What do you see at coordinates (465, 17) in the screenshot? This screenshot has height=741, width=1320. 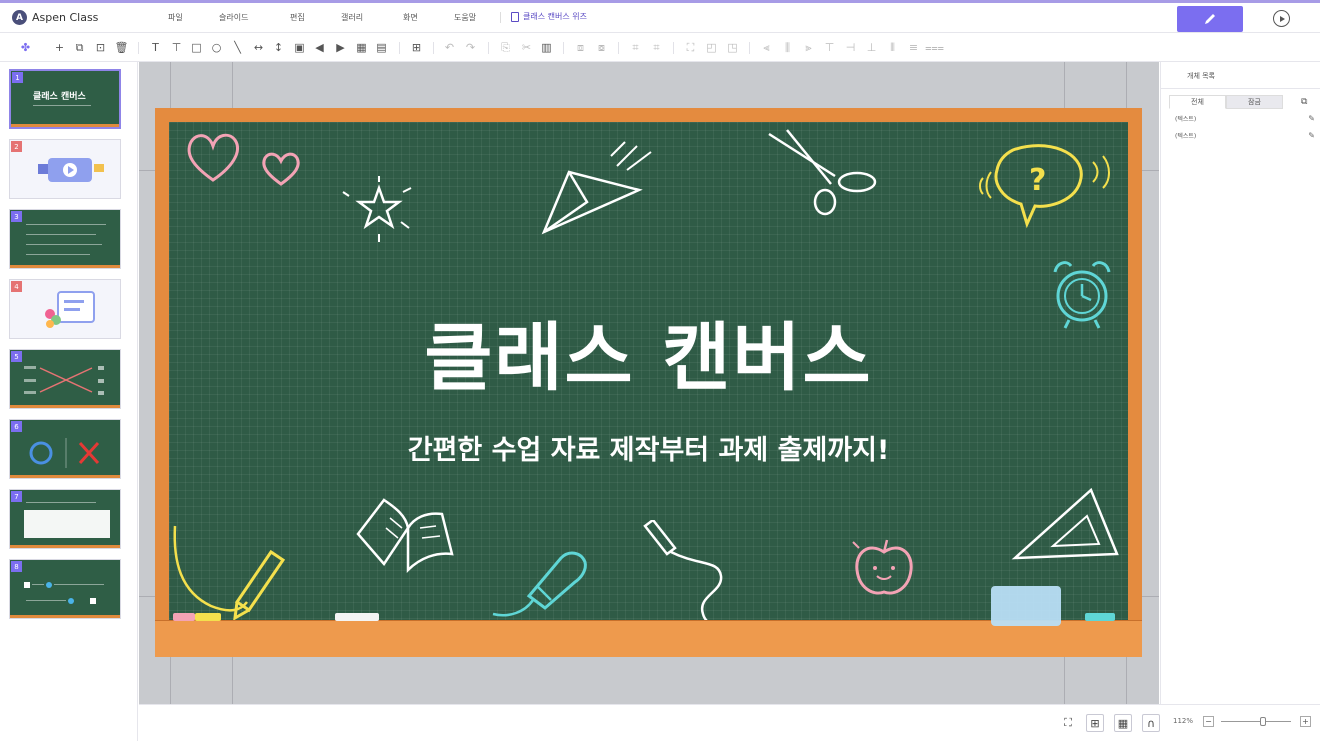 I see `menu-help: 도움말` at bounding box center [465, 17].